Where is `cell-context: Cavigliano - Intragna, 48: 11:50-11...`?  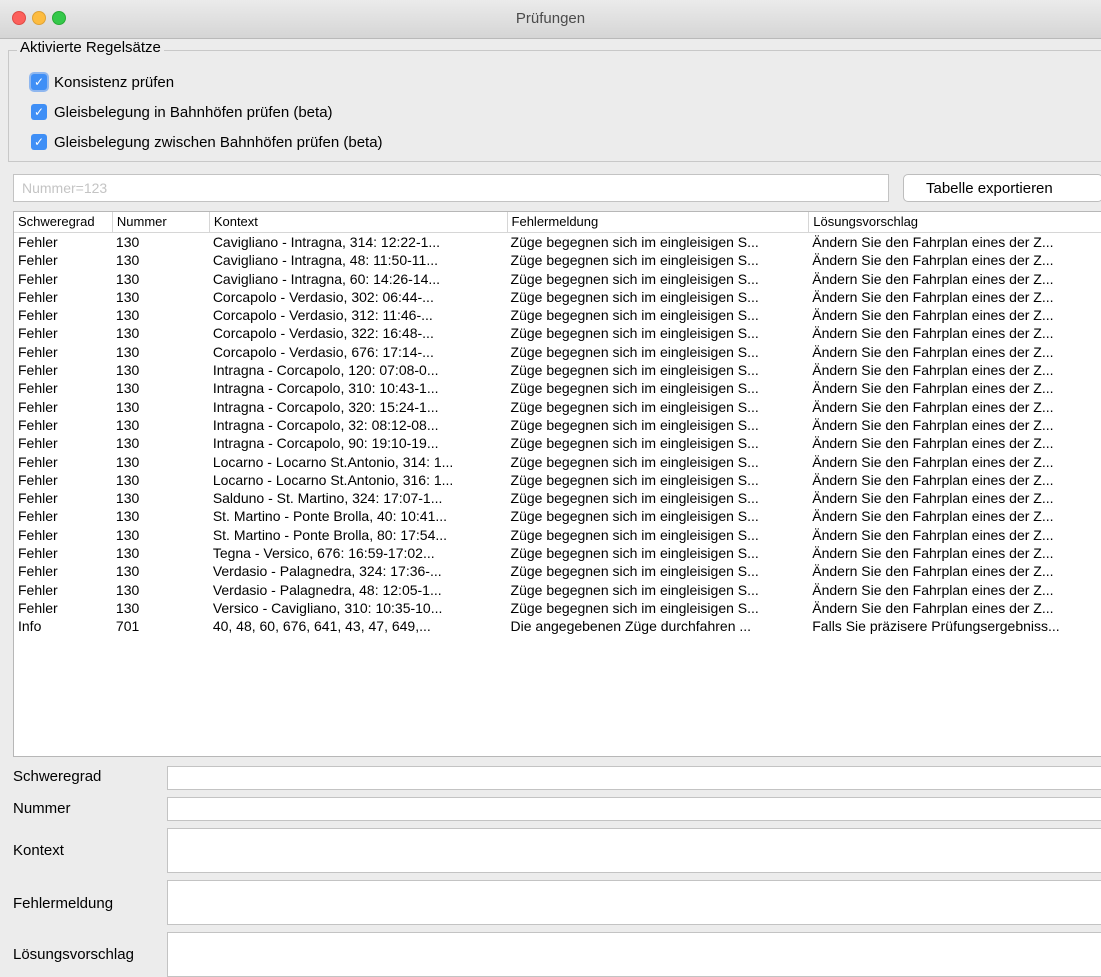
cell-context: Cavigliano - Intragna, 48: 11:50-11... is located at coordinates (325, 260).